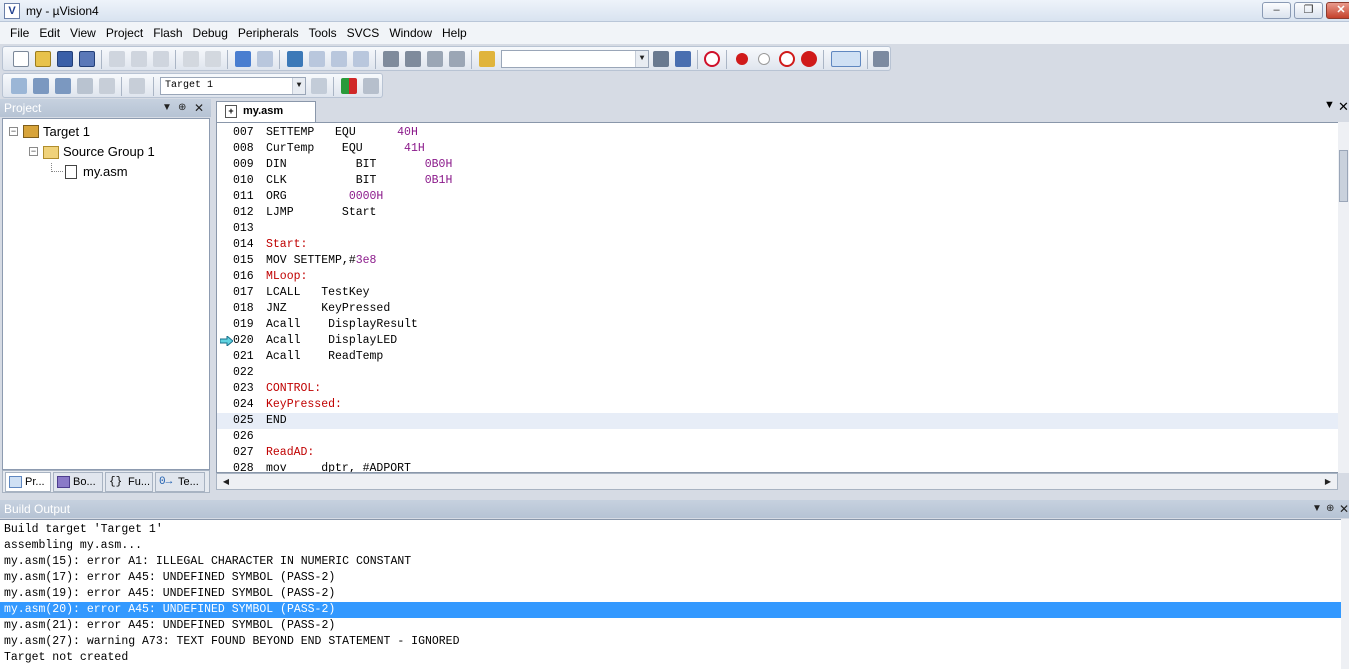  I want to click on code-line: 011 ORG 0000H, so click(778, 197).